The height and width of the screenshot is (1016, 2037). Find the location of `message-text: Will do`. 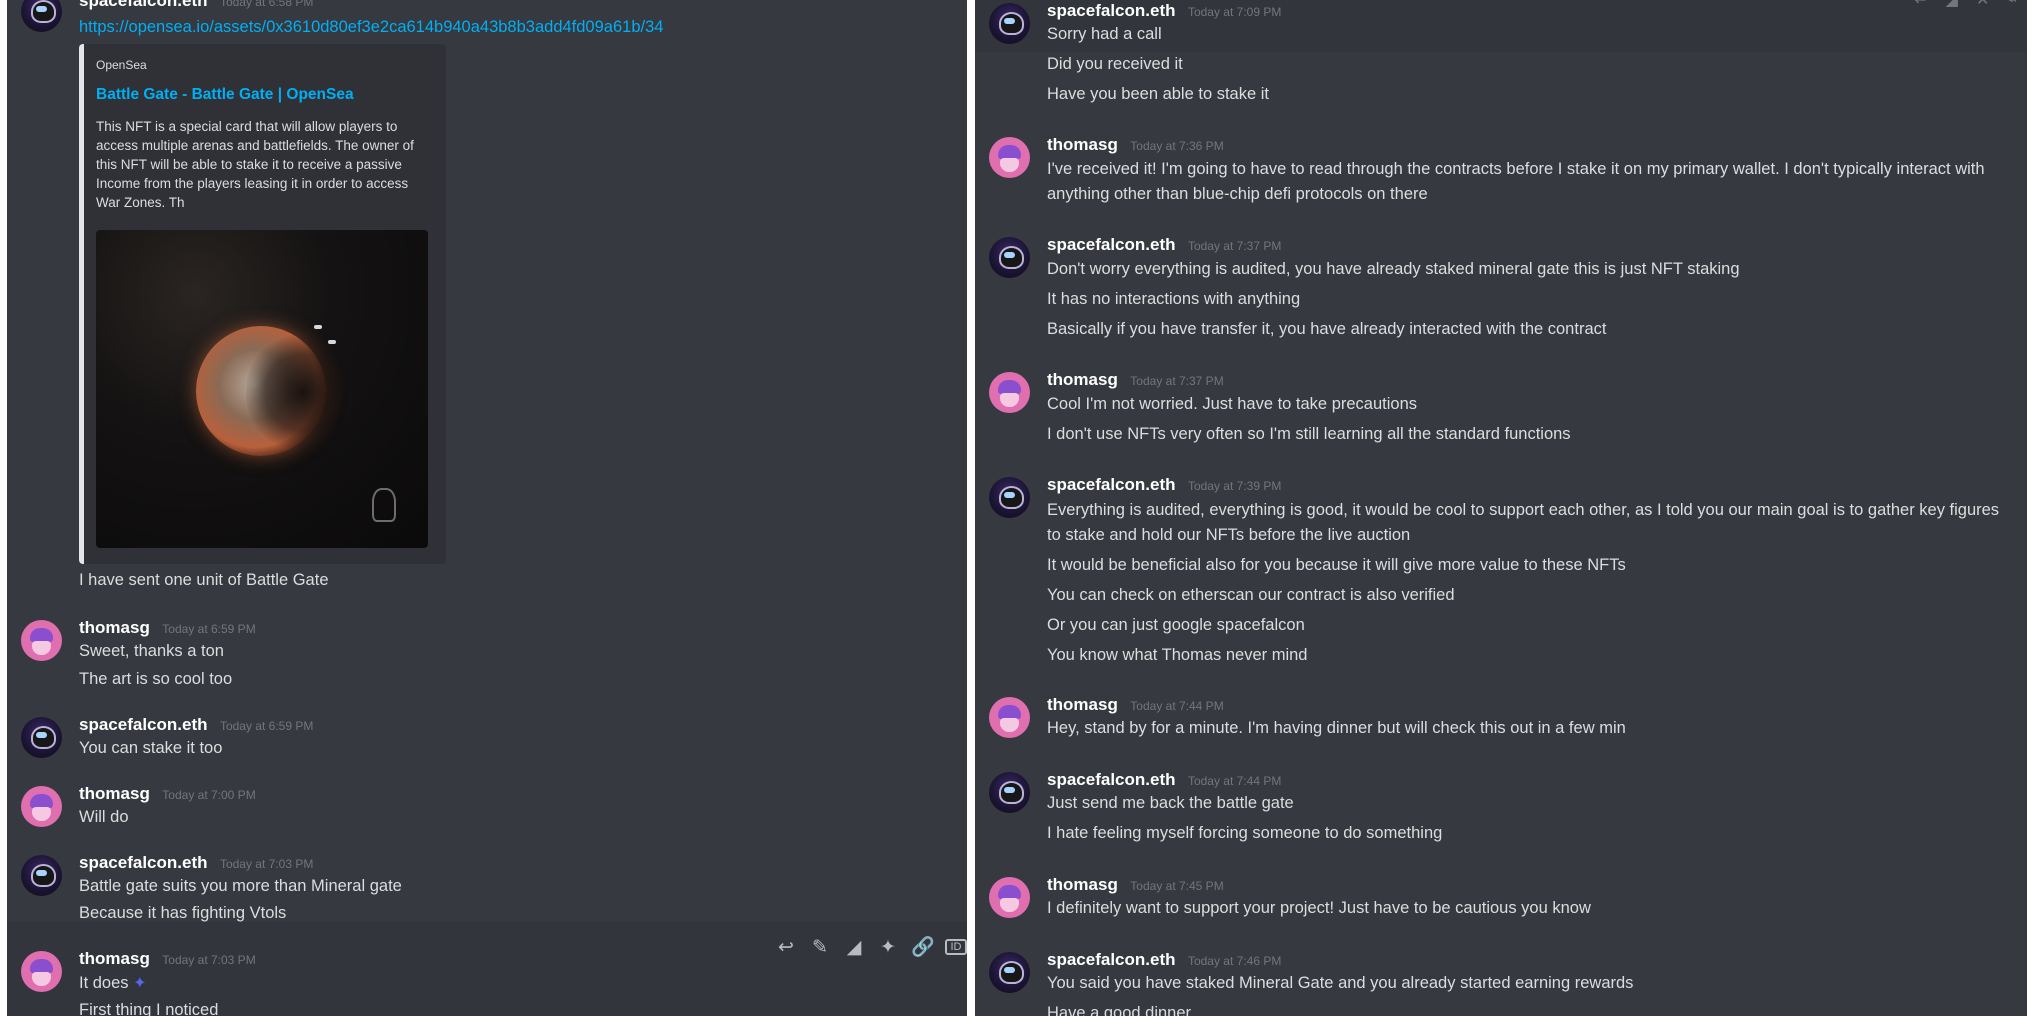

message-text: Will do is located at coordinates (104, 817).